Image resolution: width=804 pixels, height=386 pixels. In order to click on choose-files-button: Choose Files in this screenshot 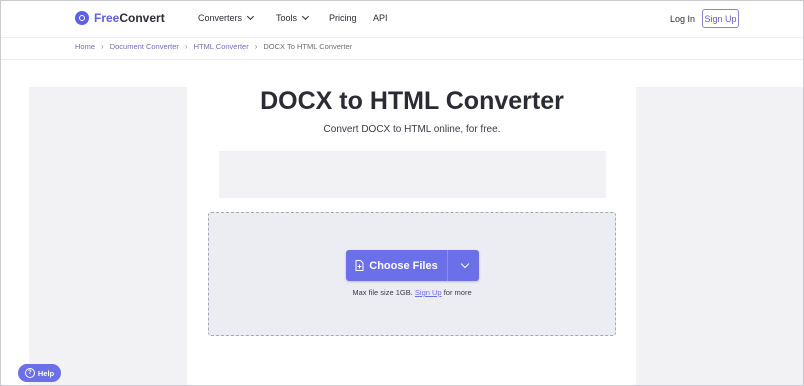, I will do `click(397, 265)`.